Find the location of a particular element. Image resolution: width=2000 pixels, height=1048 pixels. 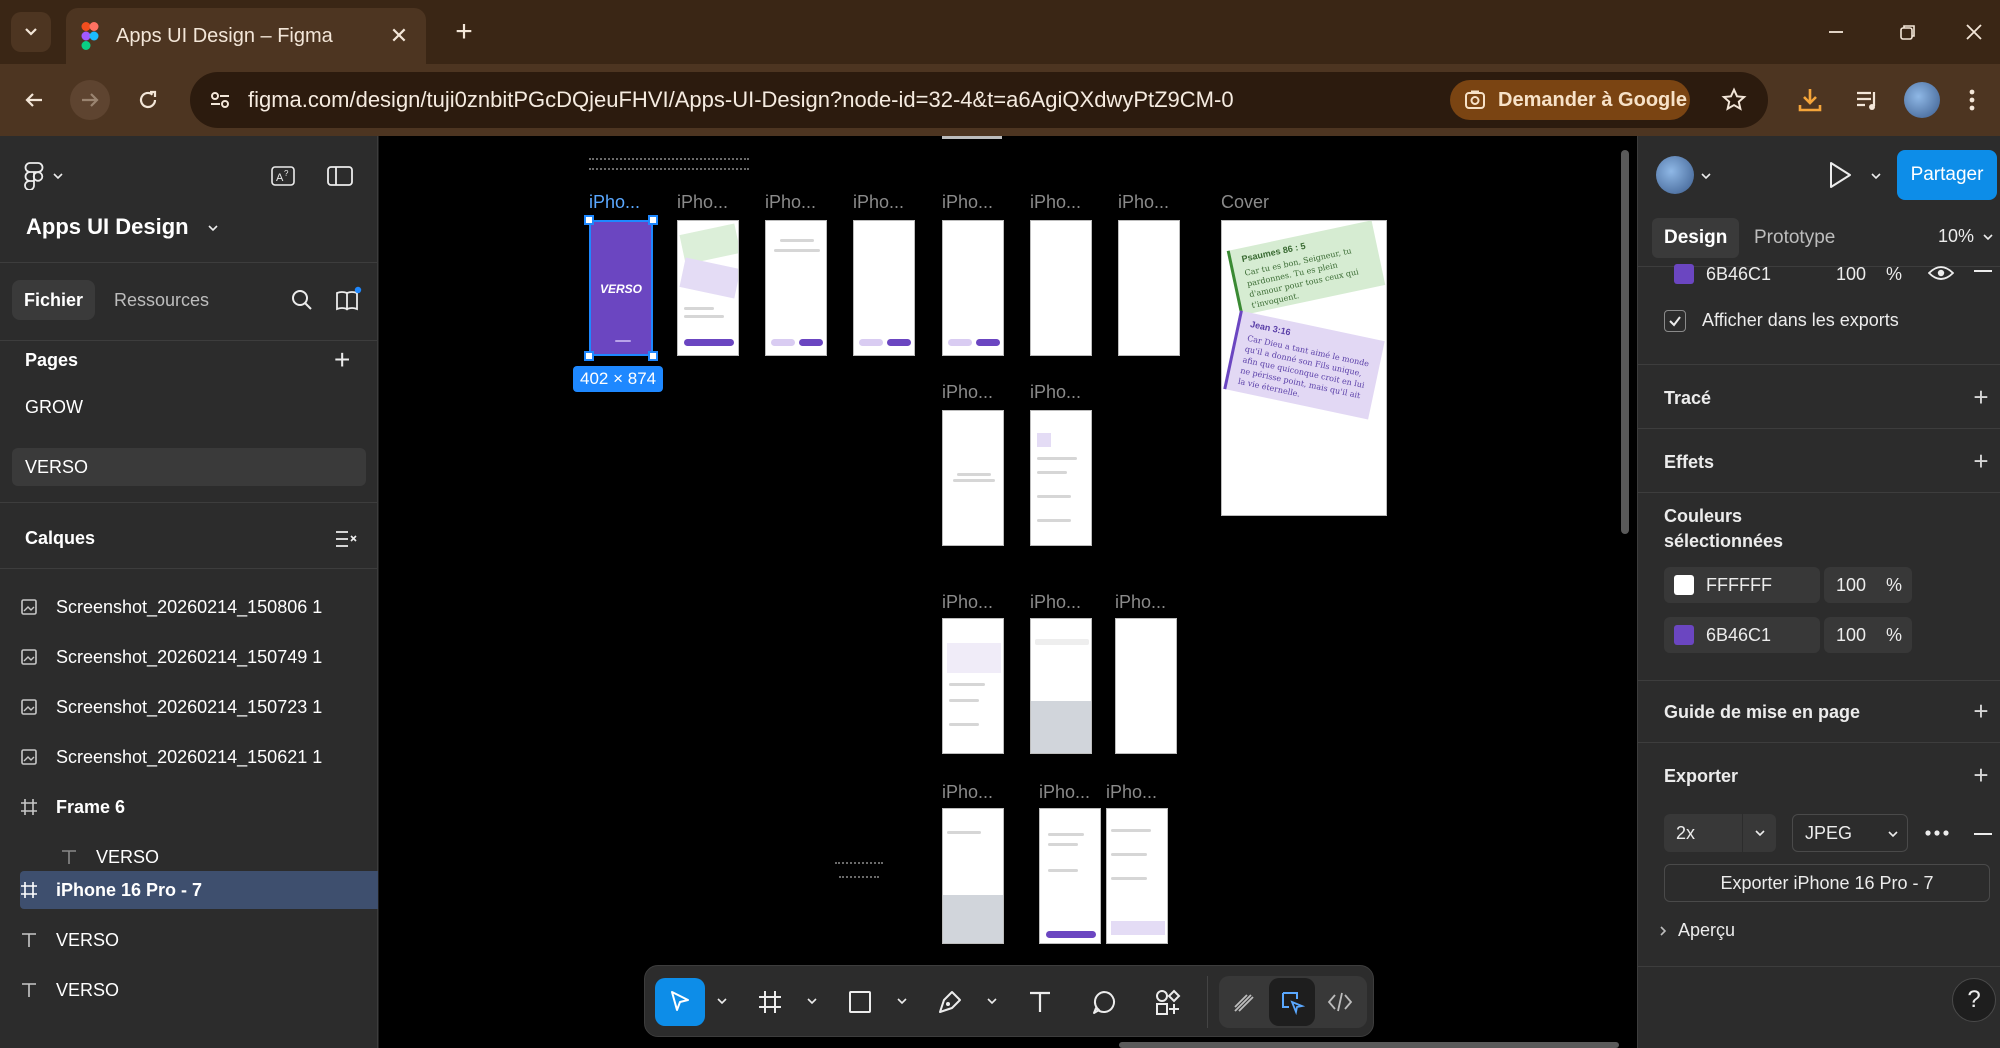

color-swatch-purple is located at coordinates (1684, 635).